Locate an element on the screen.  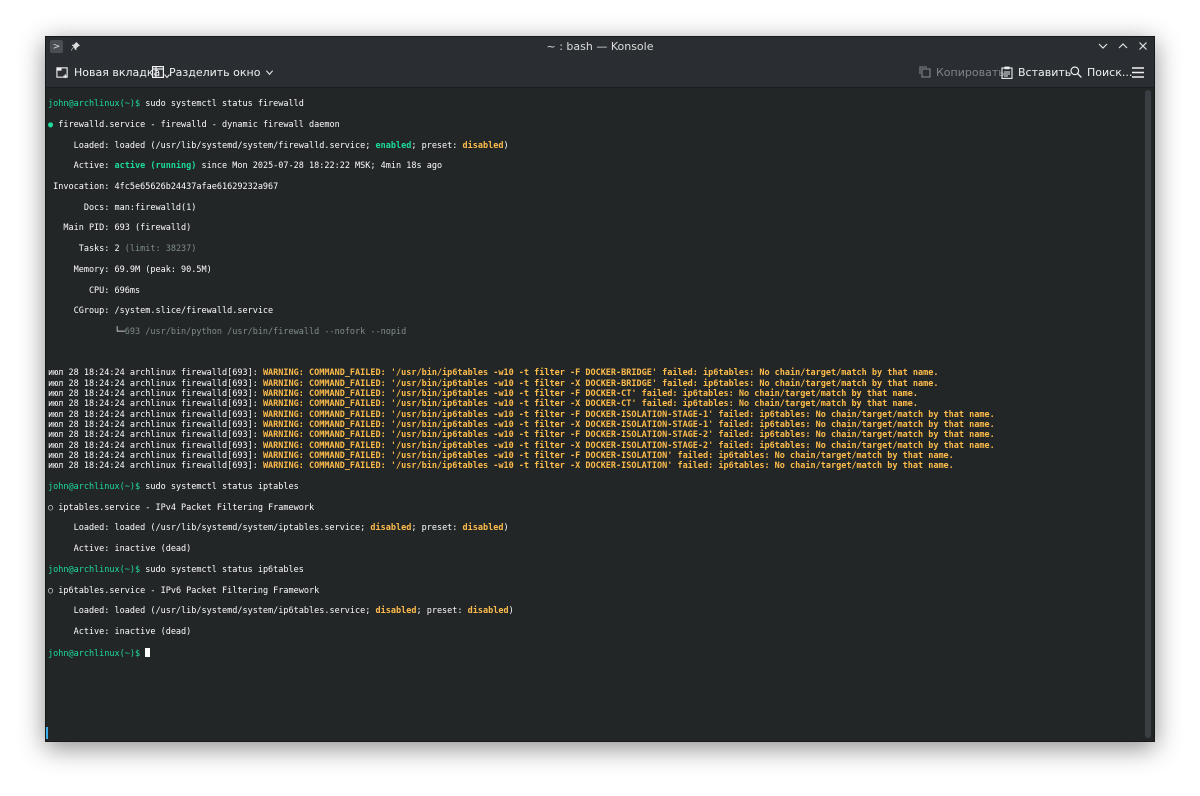
terminal-line: Docs: man:firewalld(1) is located at coordinates (122, 207).